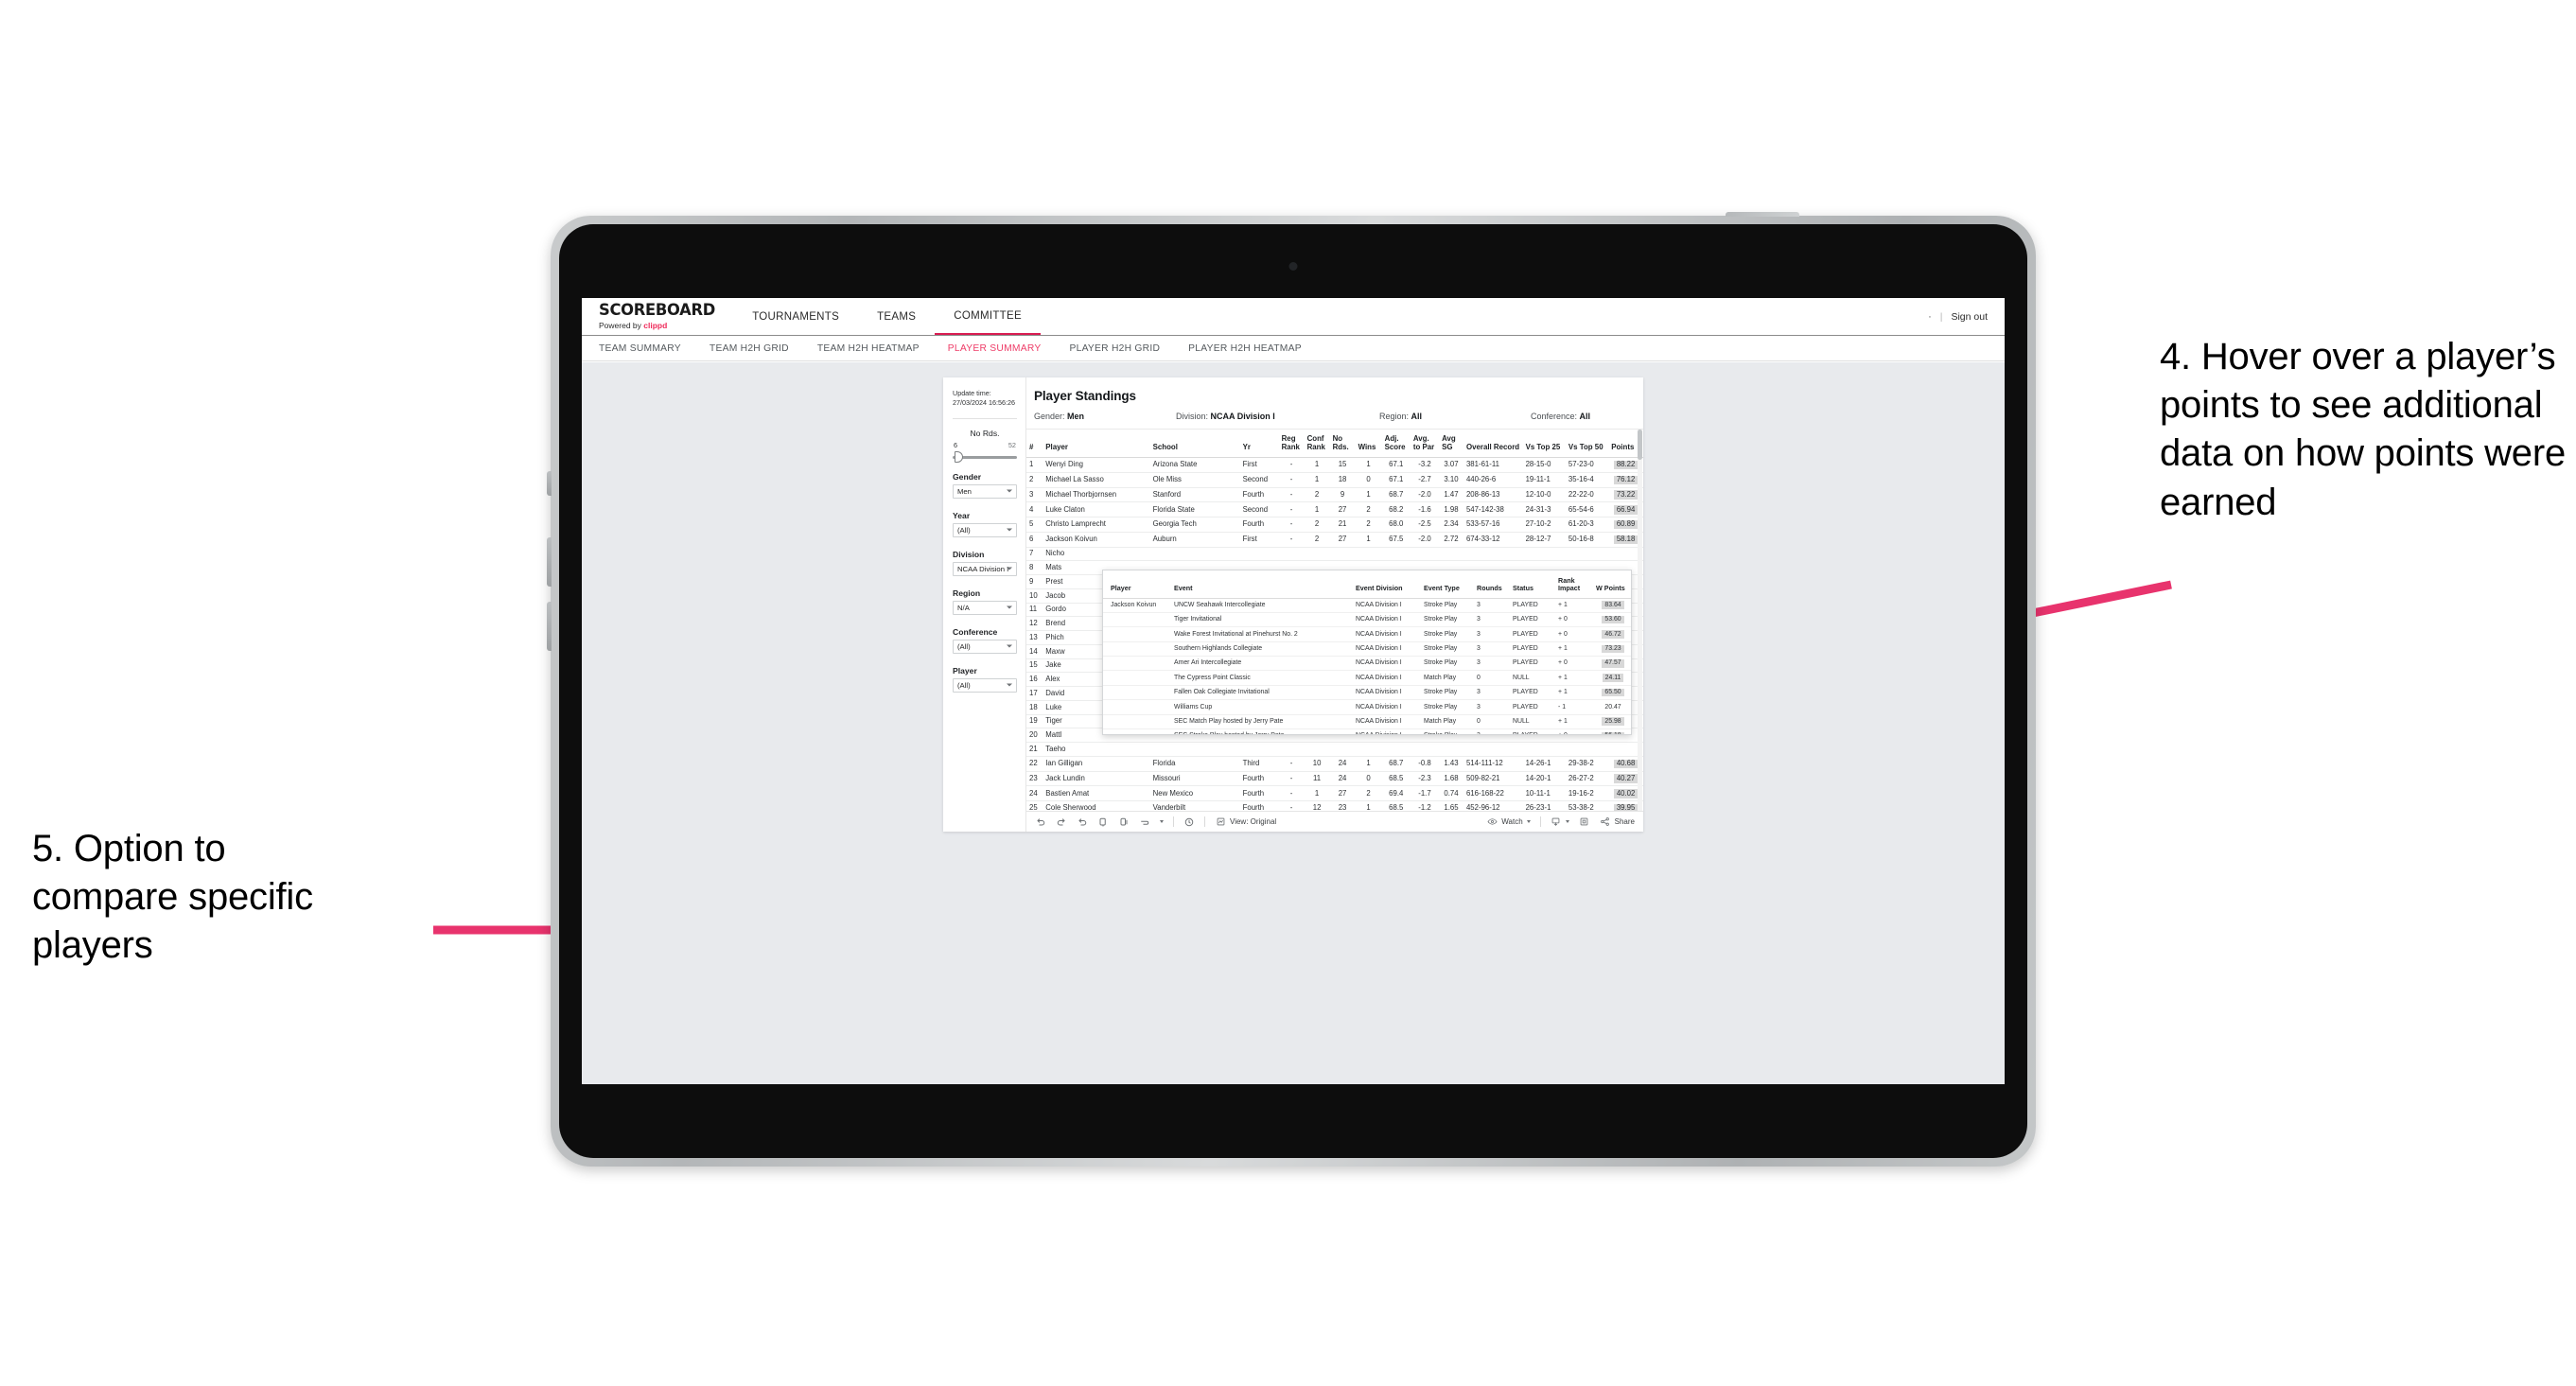 The image size is (2576, 1386). Describe the element at coordinates (1587, 444) in the screenshot. I see `col-vs-top-50: Vs Top 50` at that location.